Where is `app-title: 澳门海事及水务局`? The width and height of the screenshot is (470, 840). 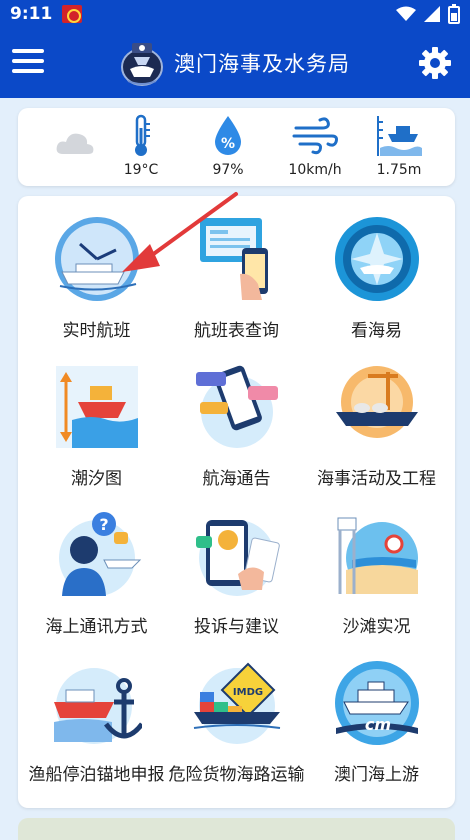
app-title: 澳门海事及水务局 is located at coordinates (262, 64).